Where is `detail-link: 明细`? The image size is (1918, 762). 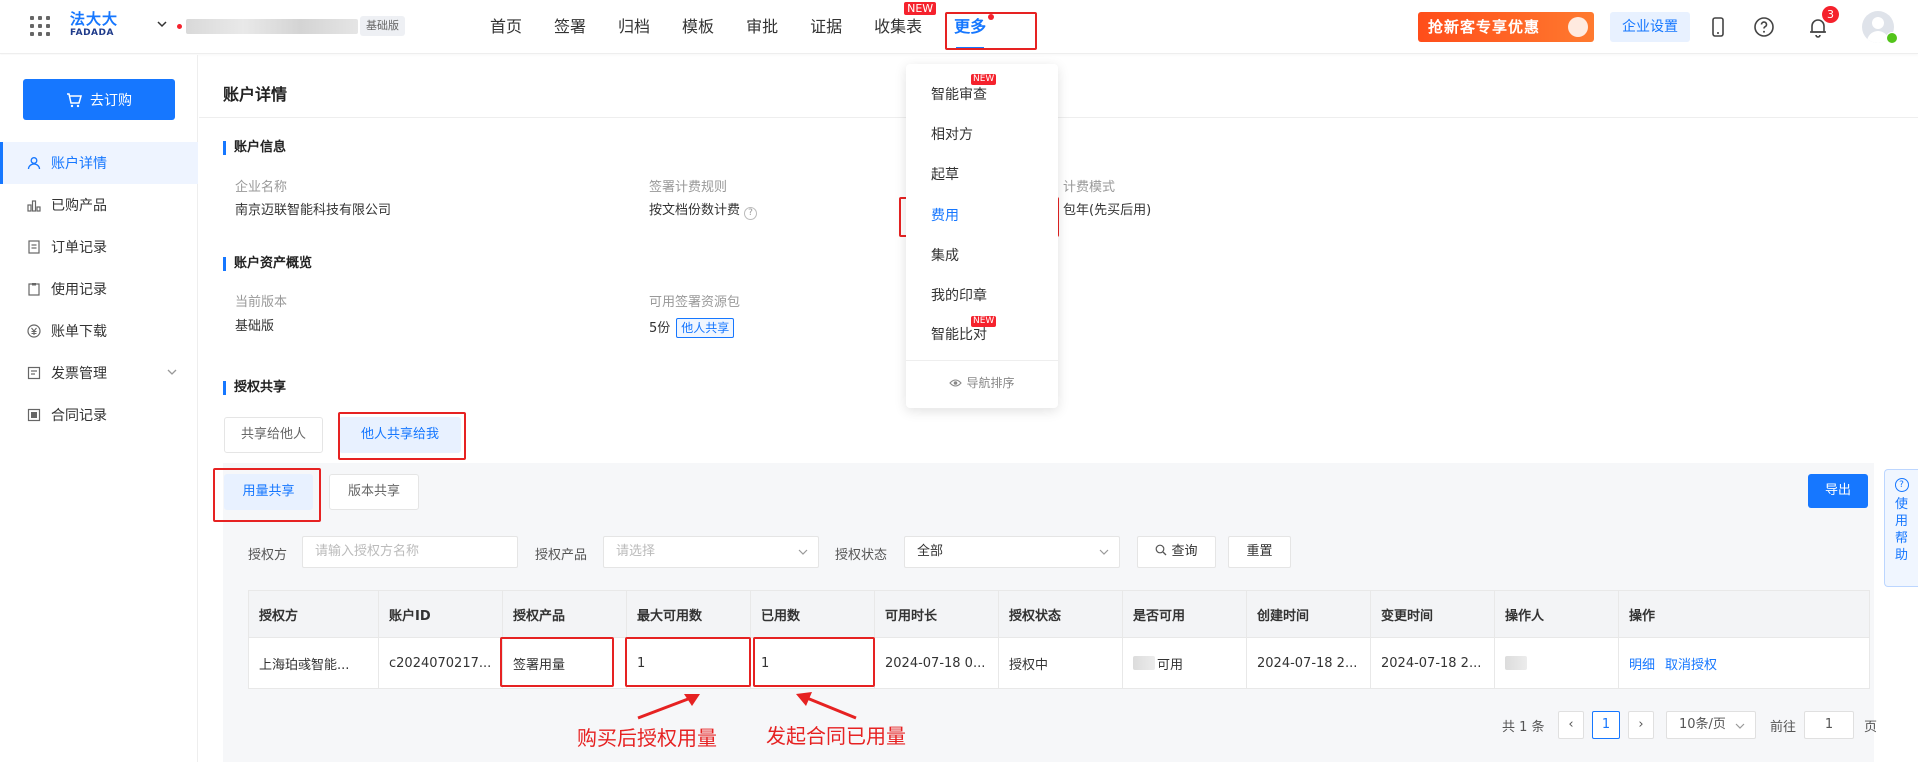 detail-link: 明细 is located at coordinates (1642, 663).